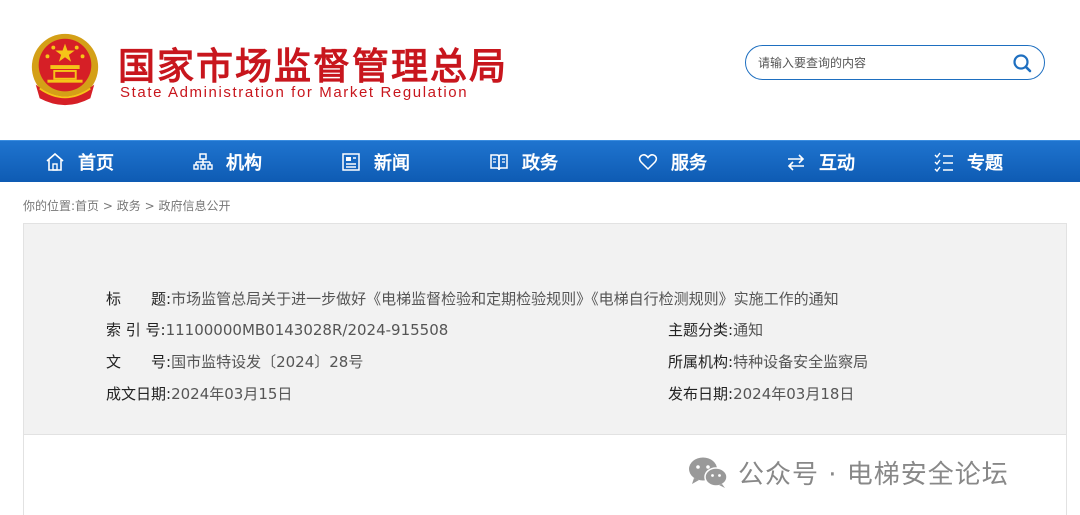  Describe the element at coordinates (985, 163) in the screenshot. I see `nav-label: 专题` at that location.